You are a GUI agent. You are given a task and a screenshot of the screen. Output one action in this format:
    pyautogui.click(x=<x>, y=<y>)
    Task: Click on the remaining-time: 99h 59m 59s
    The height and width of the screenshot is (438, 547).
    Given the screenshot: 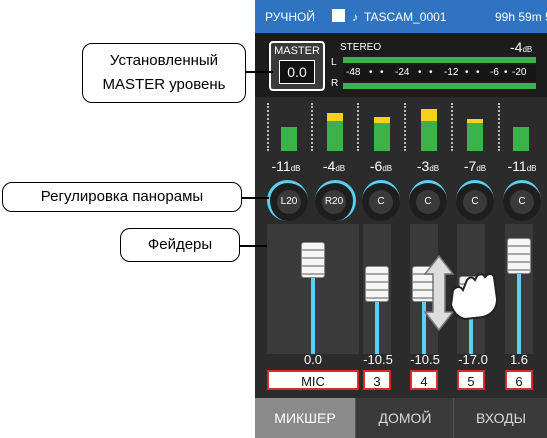 What is the action you would take?
    pyautogui.click(x=521, y=17)
    